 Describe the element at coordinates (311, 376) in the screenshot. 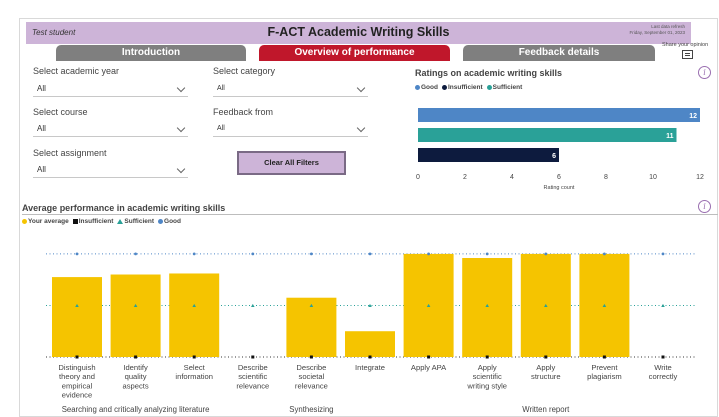

I see `category-label: Describe societal relevance` at that location.